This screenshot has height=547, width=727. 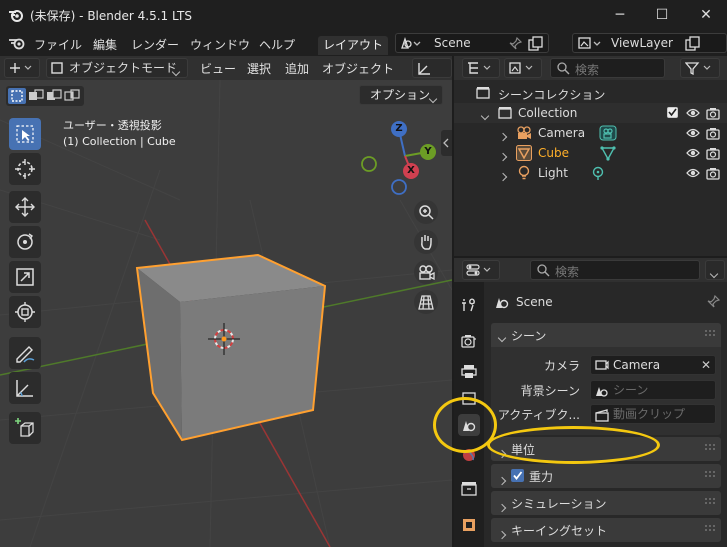 What do you see at coordinates (700, 68) in the screenshot?
I see `filter-button` at bounding box center [700, 68].